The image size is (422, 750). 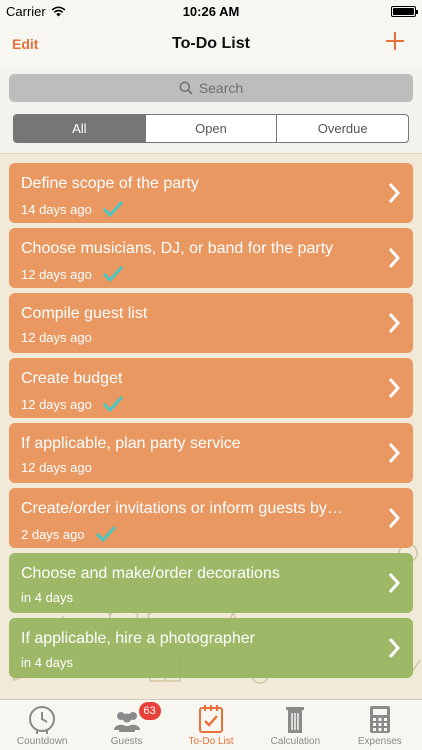 What do you see at coordinates (58, 11) in the screenshot?
I see `wifi-icon` at bounding box center [58, 11].